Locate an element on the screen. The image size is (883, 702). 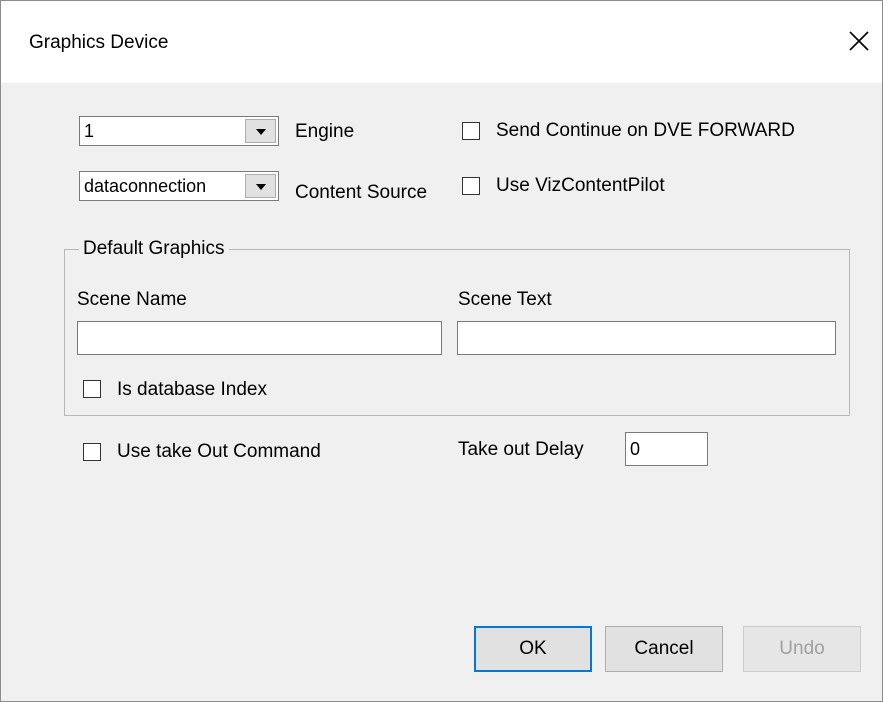
is-db-index-label: Is database Index is located at coordinates (192, 389).